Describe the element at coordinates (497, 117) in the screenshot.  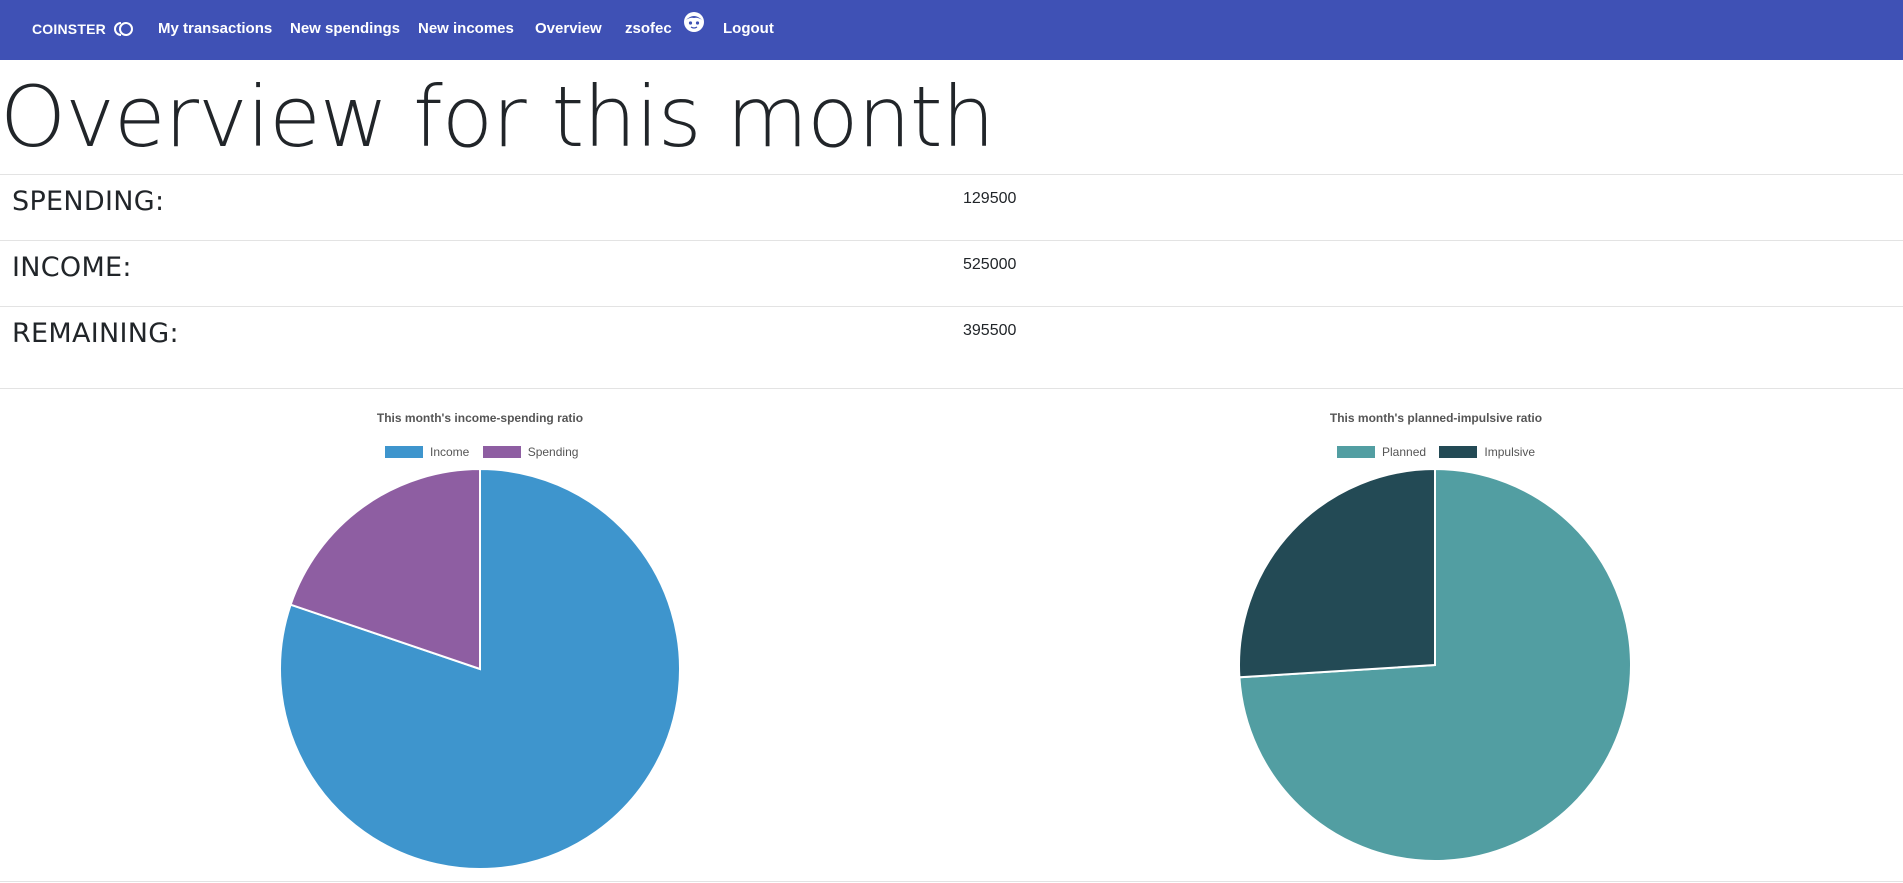
I see `page-title: Overview for this month` at that location.